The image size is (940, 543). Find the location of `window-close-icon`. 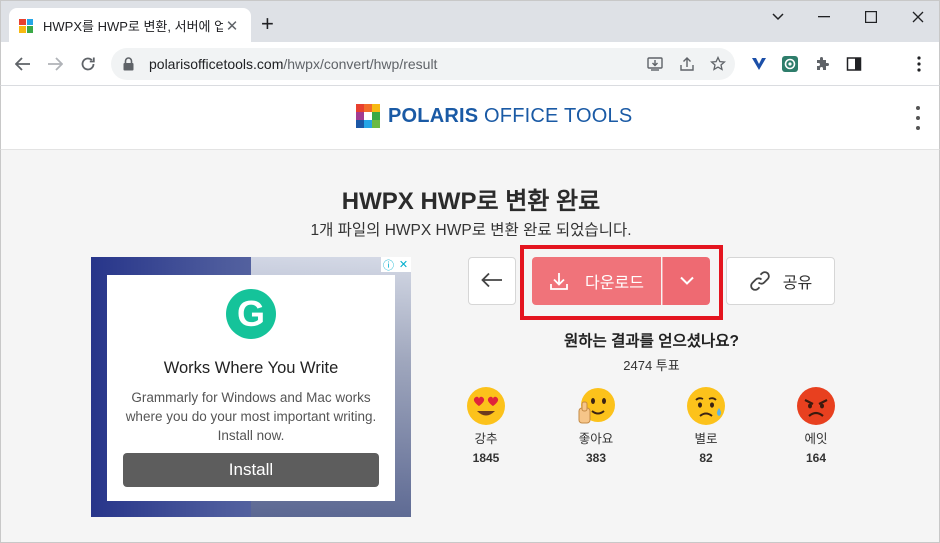

window-close-icon is located at coordinates (918, 17).